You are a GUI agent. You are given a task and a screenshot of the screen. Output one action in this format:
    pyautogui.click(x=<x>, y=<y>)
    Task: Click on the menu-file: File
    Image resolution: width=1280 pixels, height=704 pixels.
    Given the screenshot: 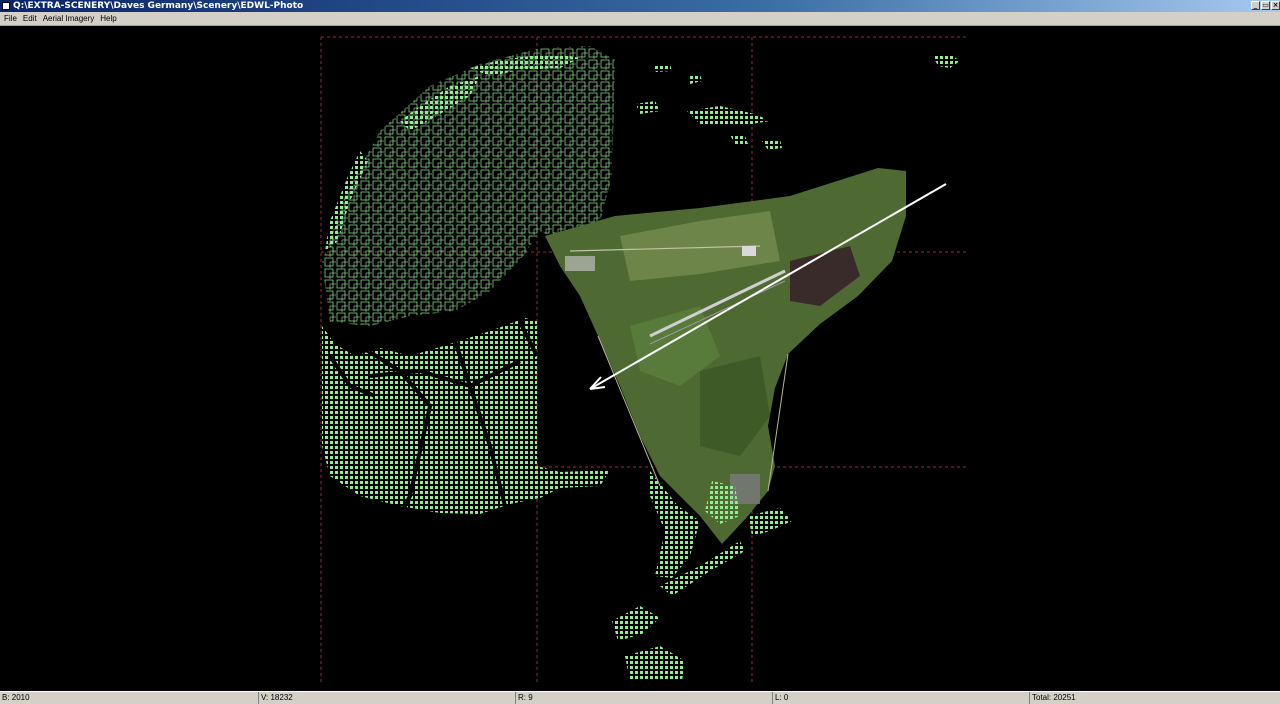 What is the action you would take?
    pyautogui.click(x=10, y=18)
    